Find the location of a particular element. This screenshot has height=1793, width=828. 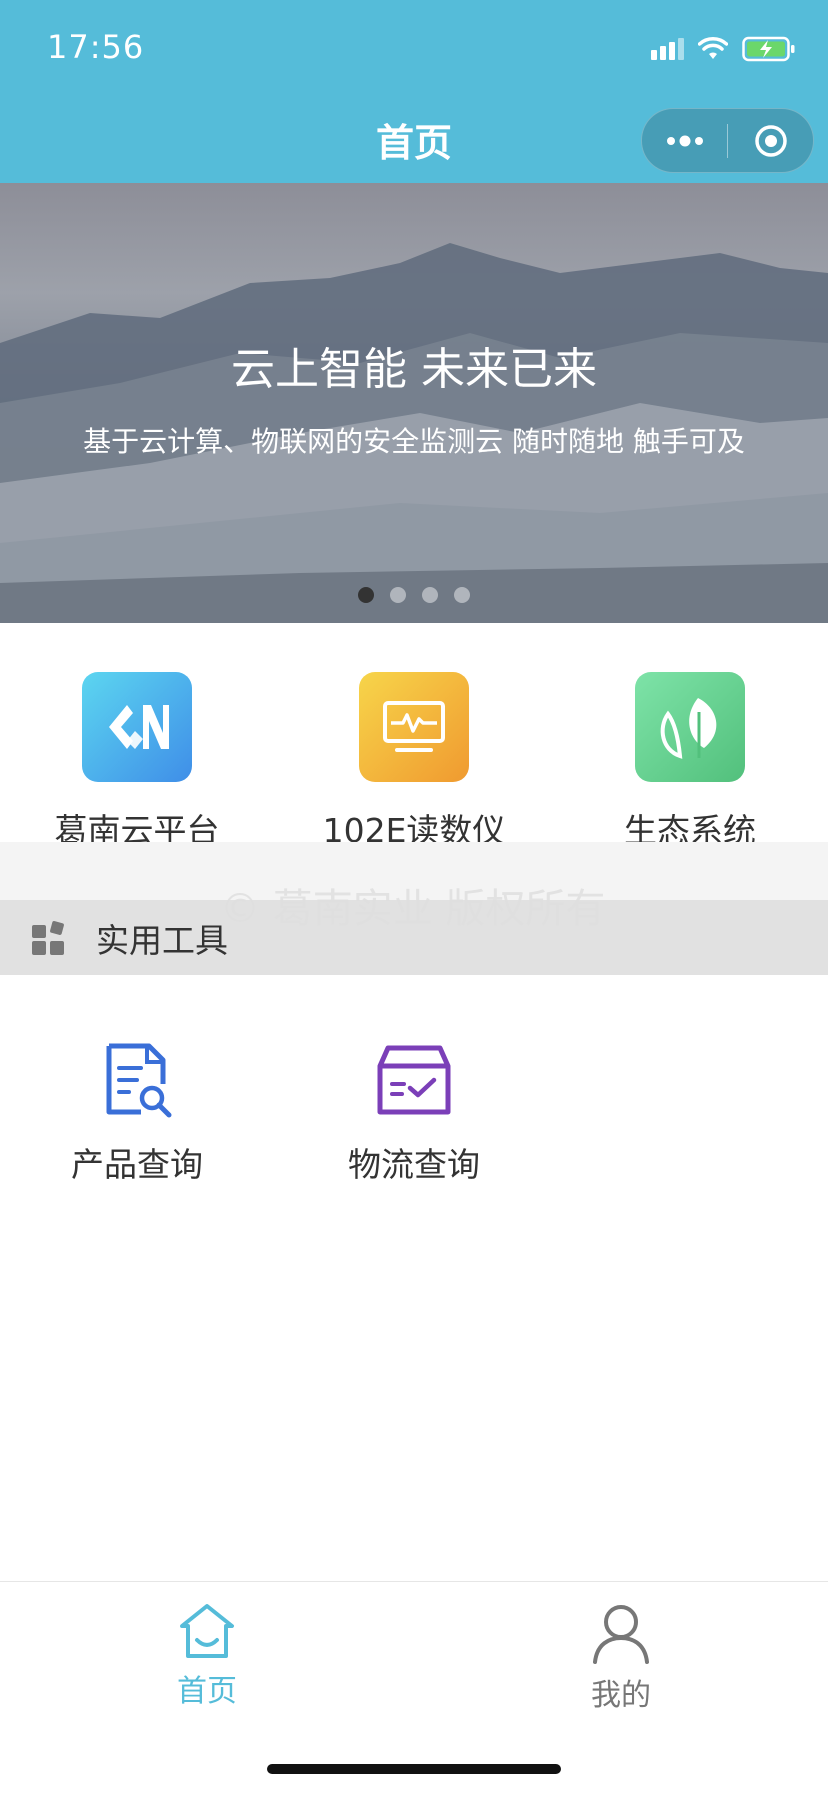

app-gn-cloud-platform: 葛南云平台 is located at coordinates (137, 762).